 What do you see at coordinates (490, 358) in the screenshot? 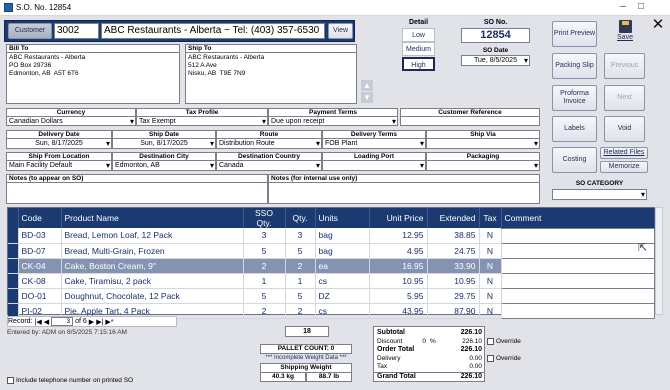
I see `delivery-override-checkbox` at bounding box center [490, 358].